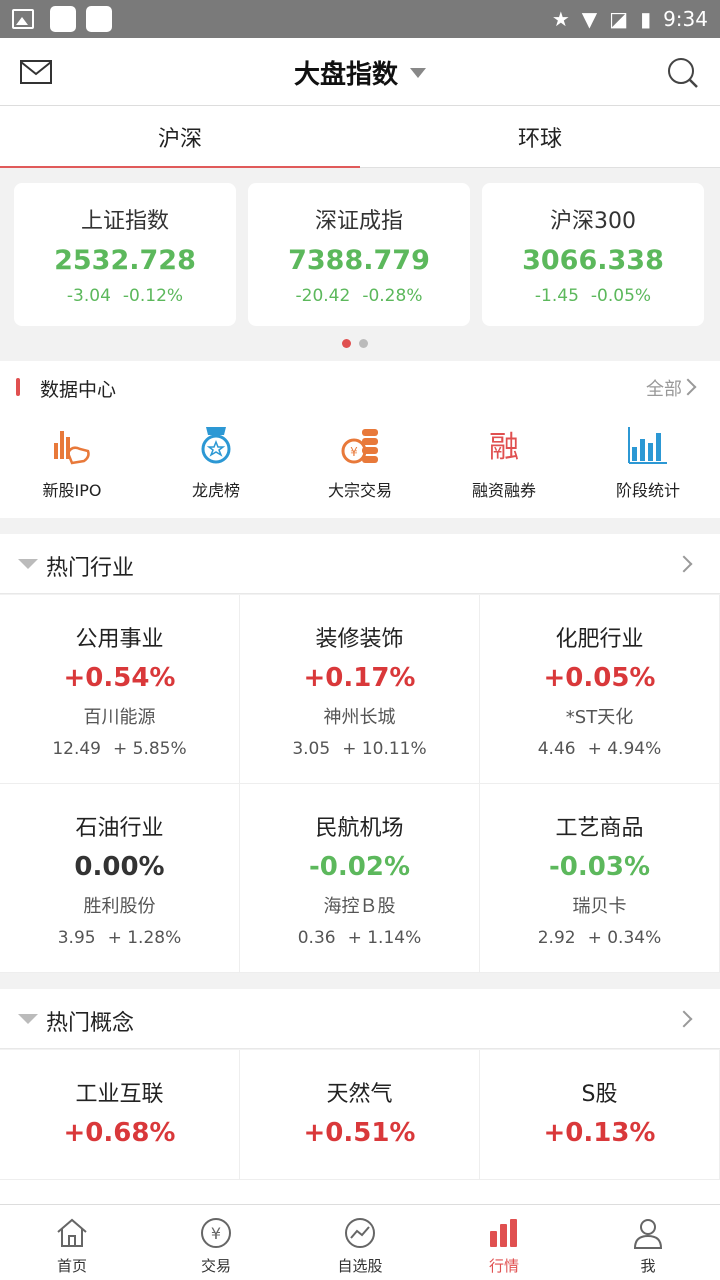 Image resolution: width=720 pixels, height=1280 pixels. I want to click on hot-concept-header: 热门概念, so click(360, 1019).